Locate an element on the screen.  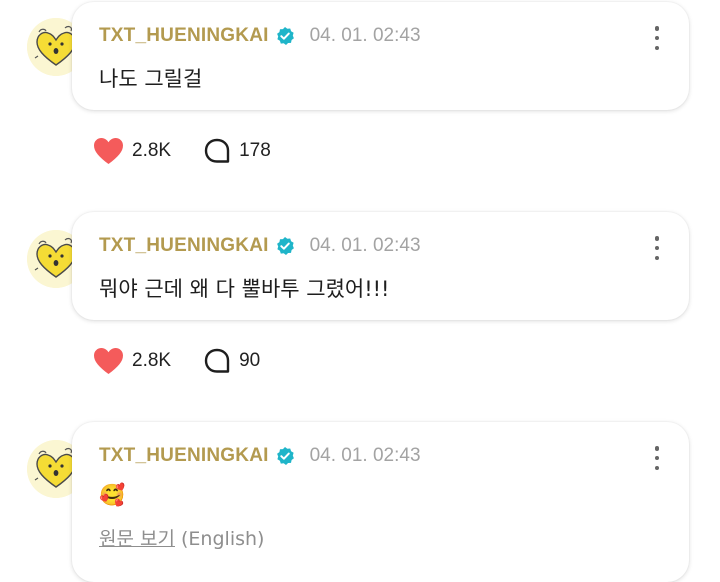
translate-row: 원문 보기 (English) is located at coordinates (181, 537).